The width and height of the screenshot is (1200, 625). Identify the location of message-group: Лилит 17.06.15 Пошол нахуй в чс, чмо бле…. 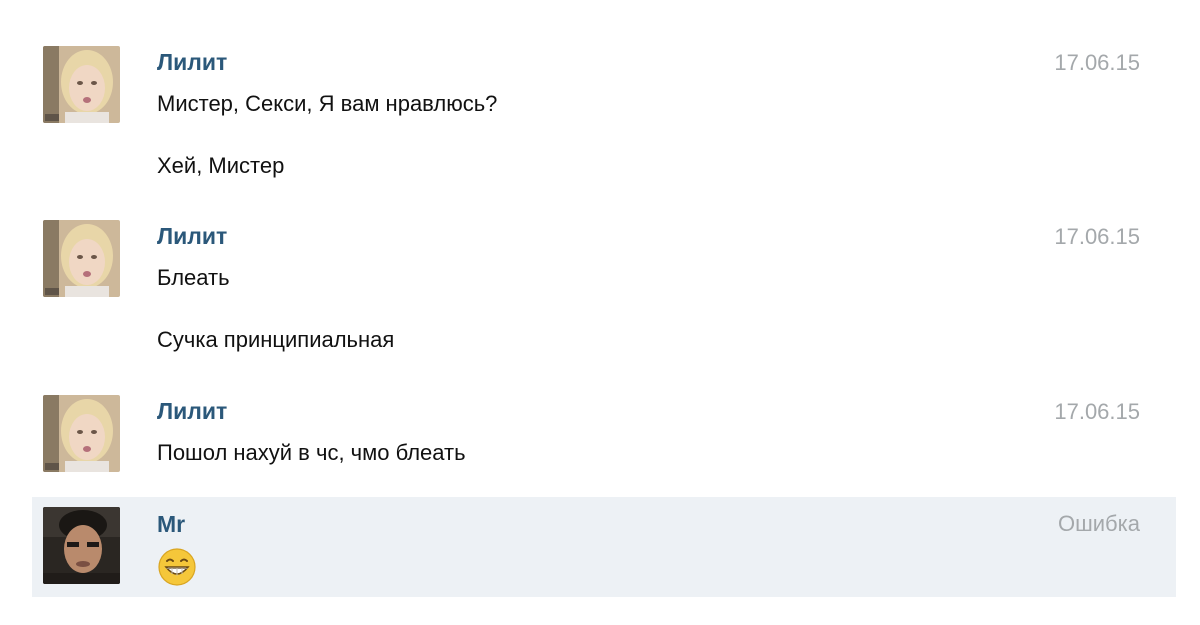
(604, 434).